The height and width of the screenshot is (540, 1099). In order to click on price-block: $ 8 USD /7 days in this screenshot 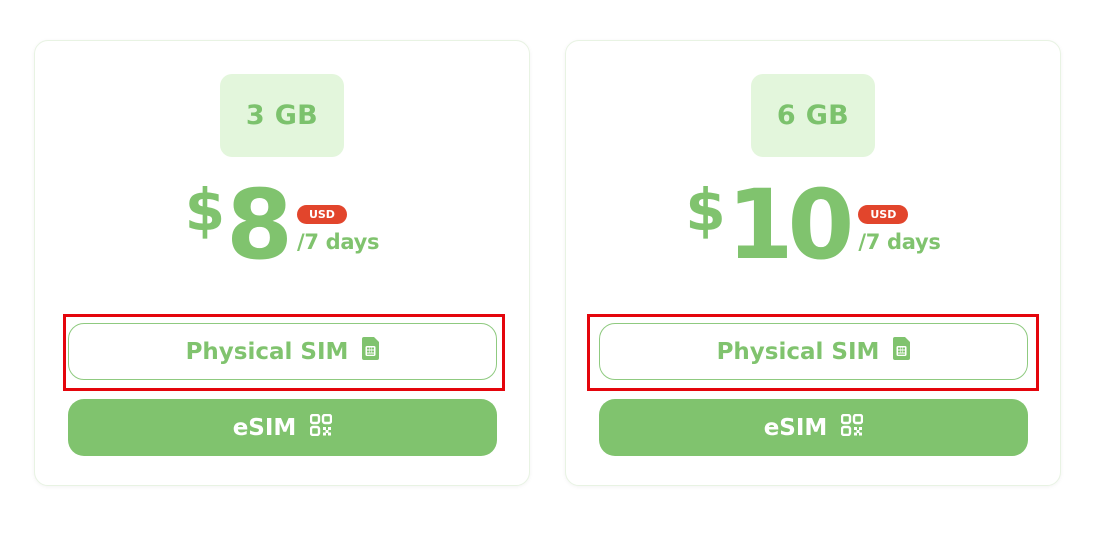, I will do `click(282, 225)`.